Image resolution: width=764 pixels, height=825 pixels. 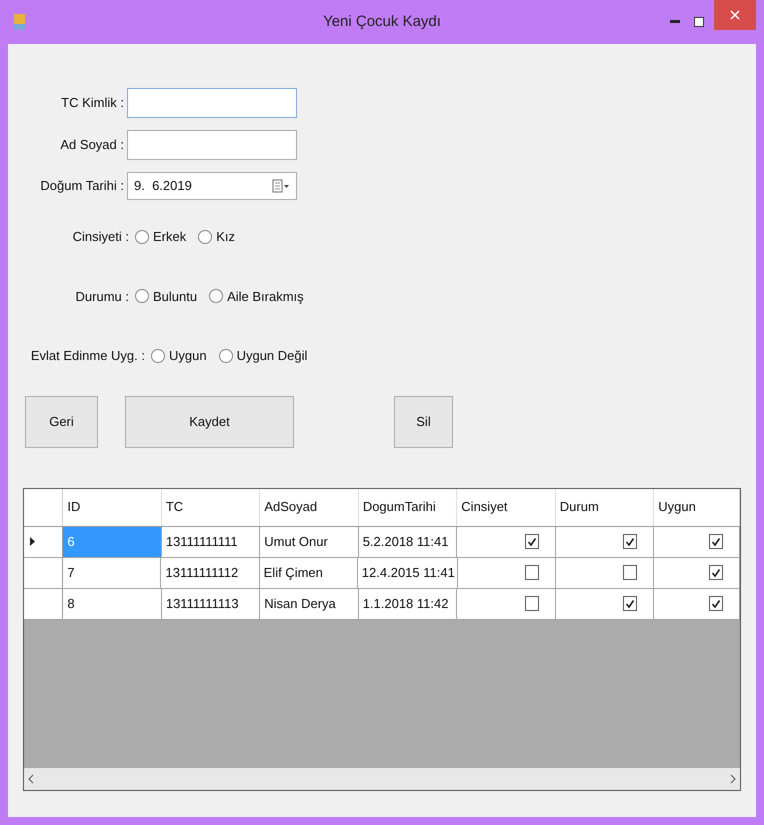 What do you see at coordinates (210, 573) in the screenshot?
I see `table-cell: 13111111112` at bounding box center [210, 573].